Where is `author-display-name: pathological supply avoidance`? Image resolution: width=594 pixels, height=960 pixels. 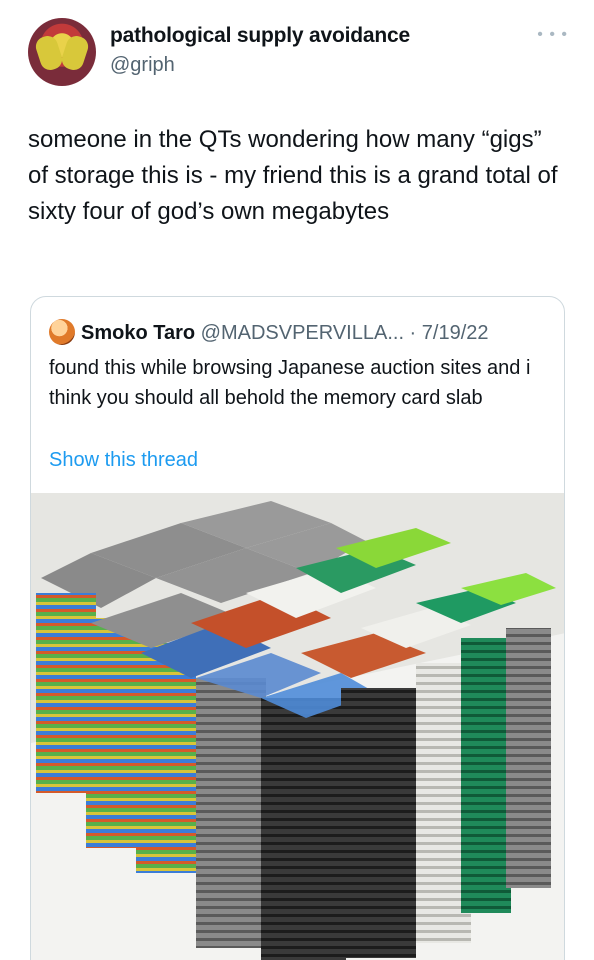
author-display-name: pathological supply avoidance is located at coordinates (260, 36).